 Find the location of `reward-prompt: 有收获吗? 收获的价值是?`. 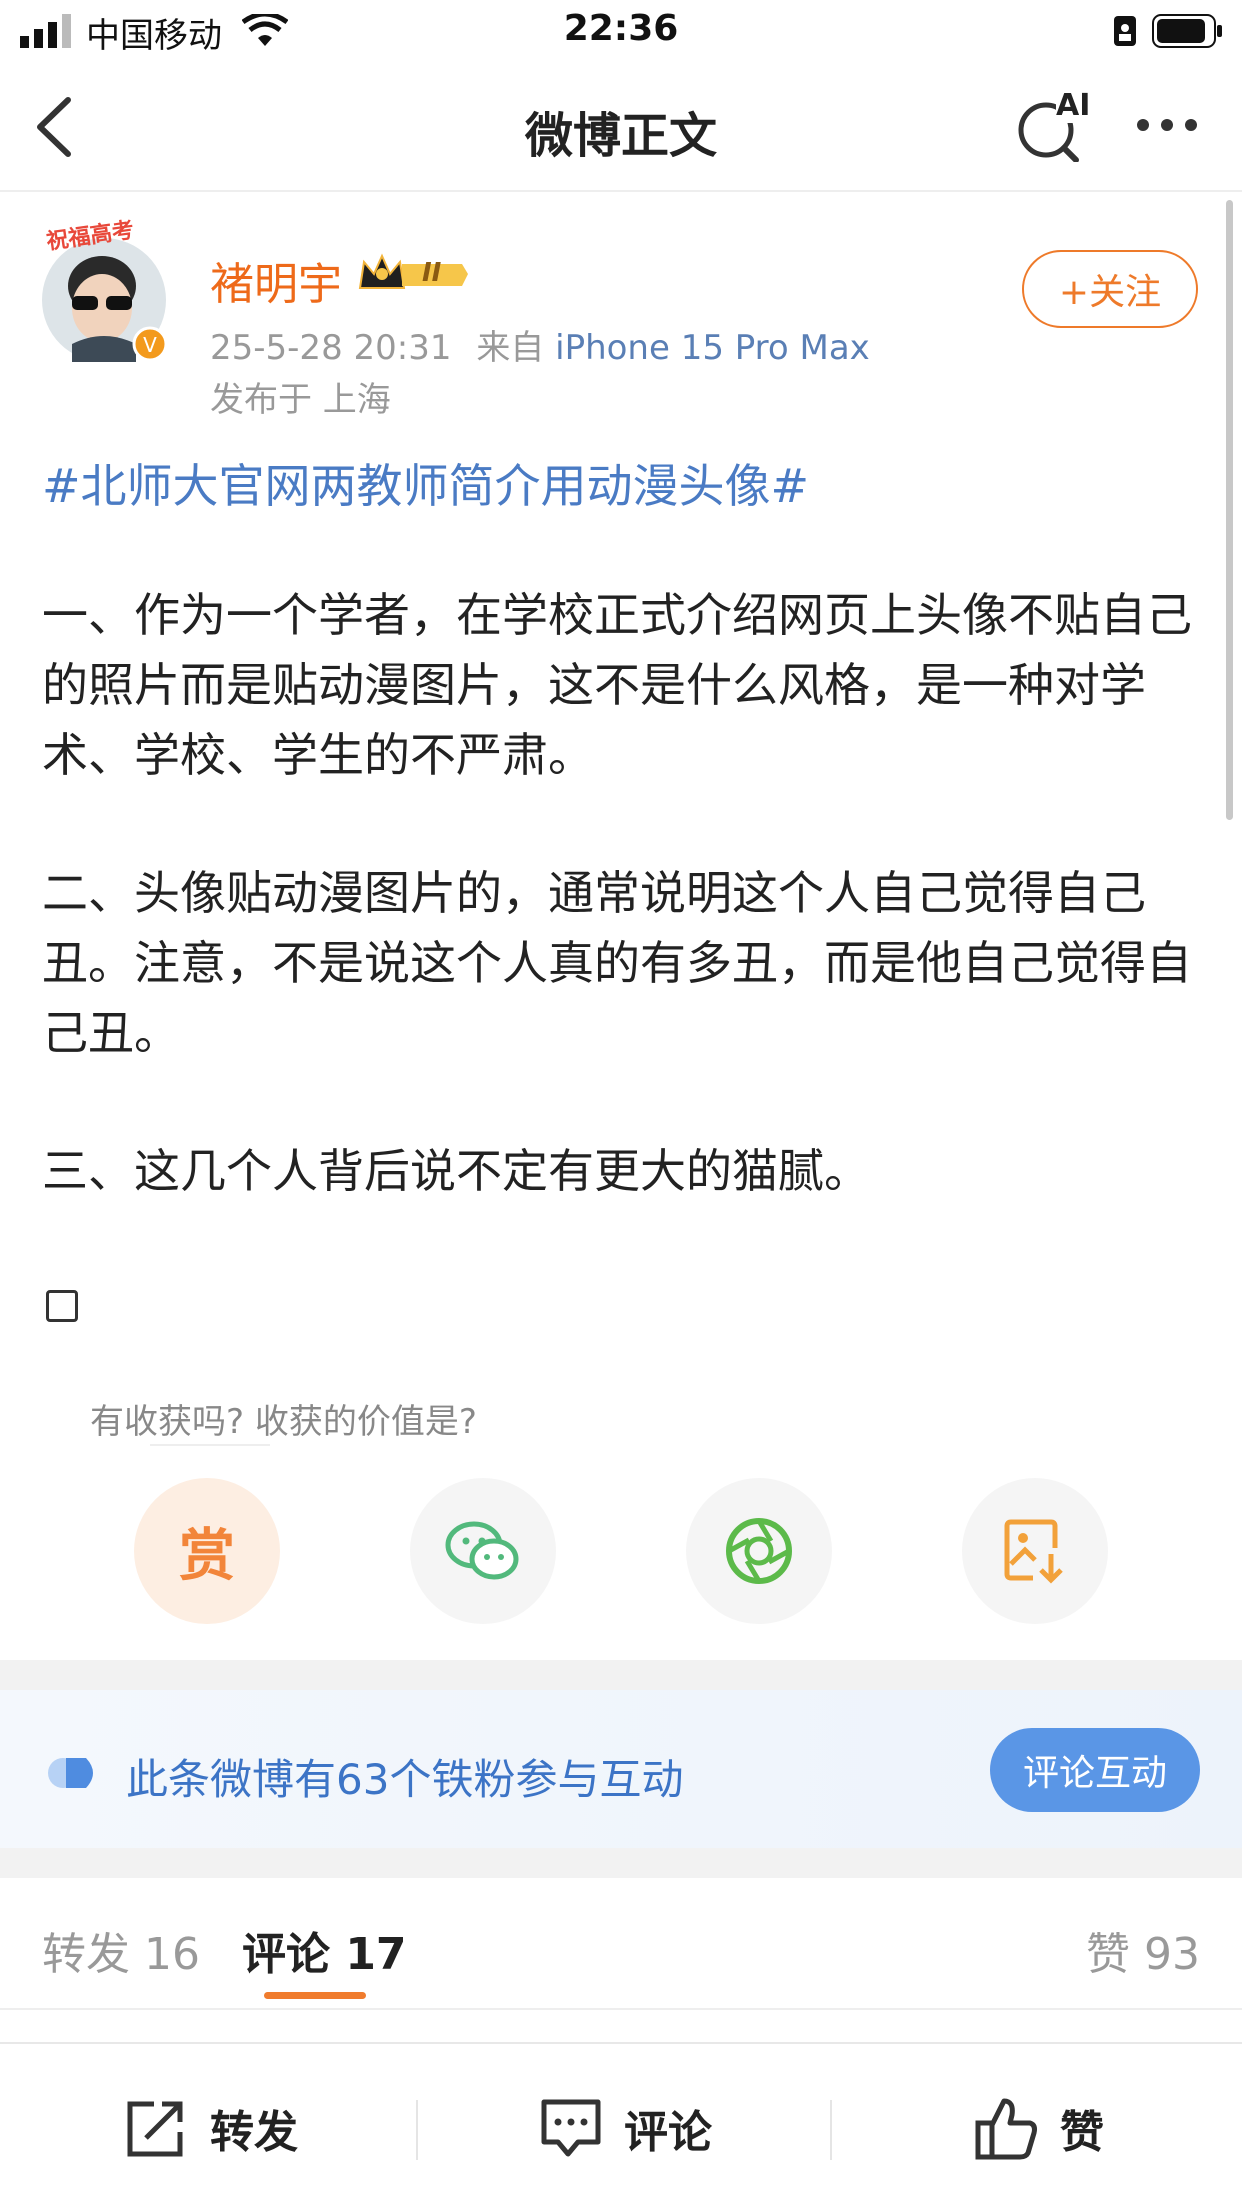

reward-prompt: 有收获吗? 收获的价值是? is located at coordinates (283, 1422).